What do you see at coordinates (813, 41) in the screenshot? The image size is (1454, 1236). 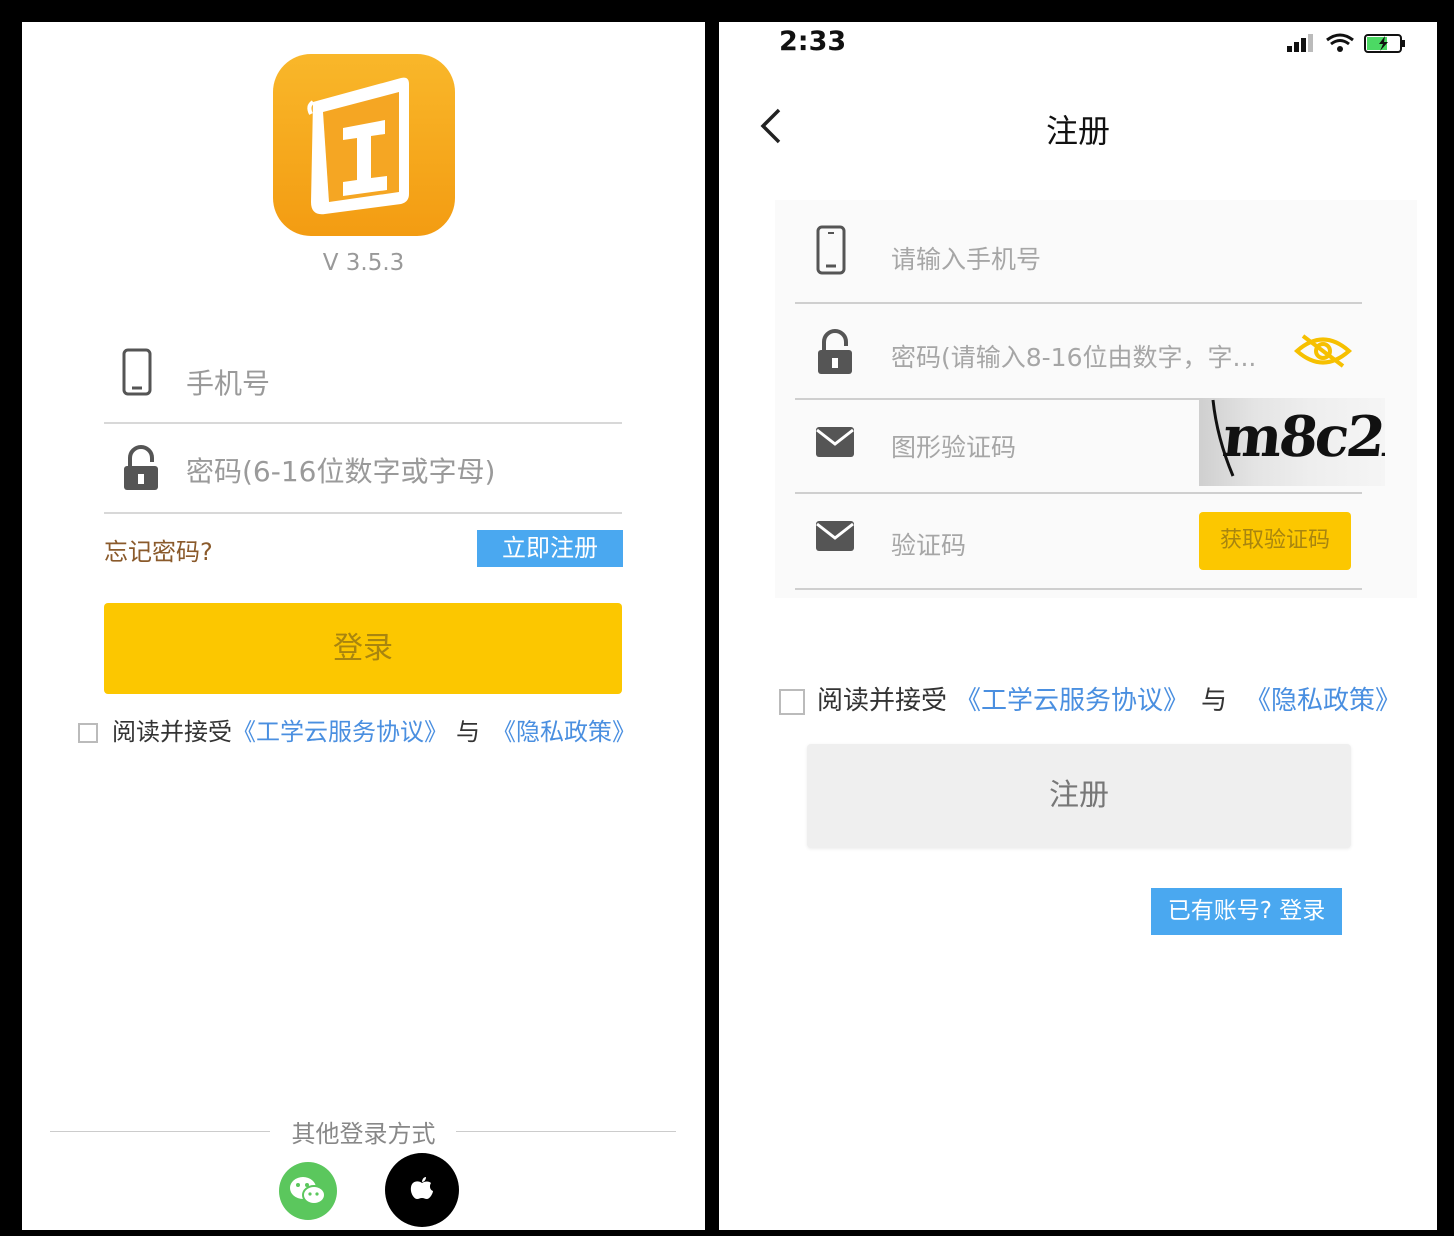 I see `status-time: 2:33` at bounding box center [813, 41].